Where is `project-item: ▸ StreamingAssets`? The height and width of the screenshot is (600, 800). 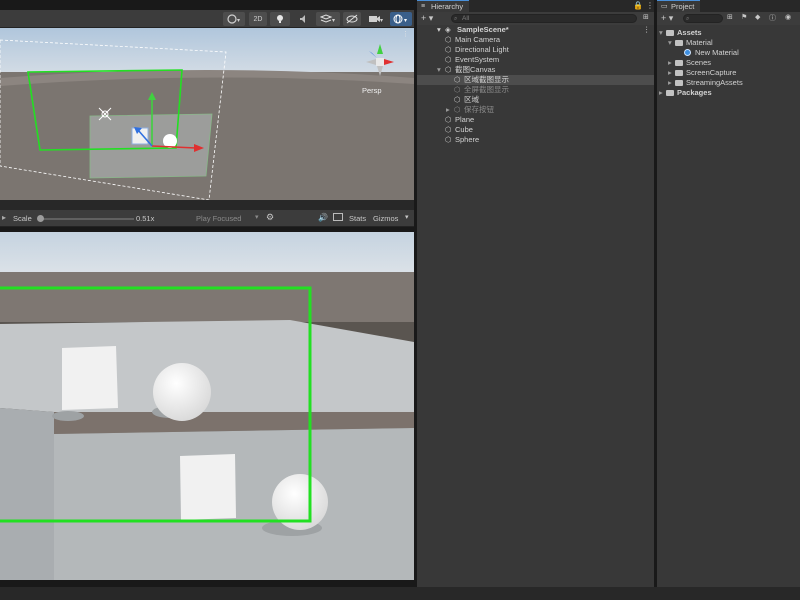 project-item: ▸ StreamingAssets is located at coordinates (728, 83).